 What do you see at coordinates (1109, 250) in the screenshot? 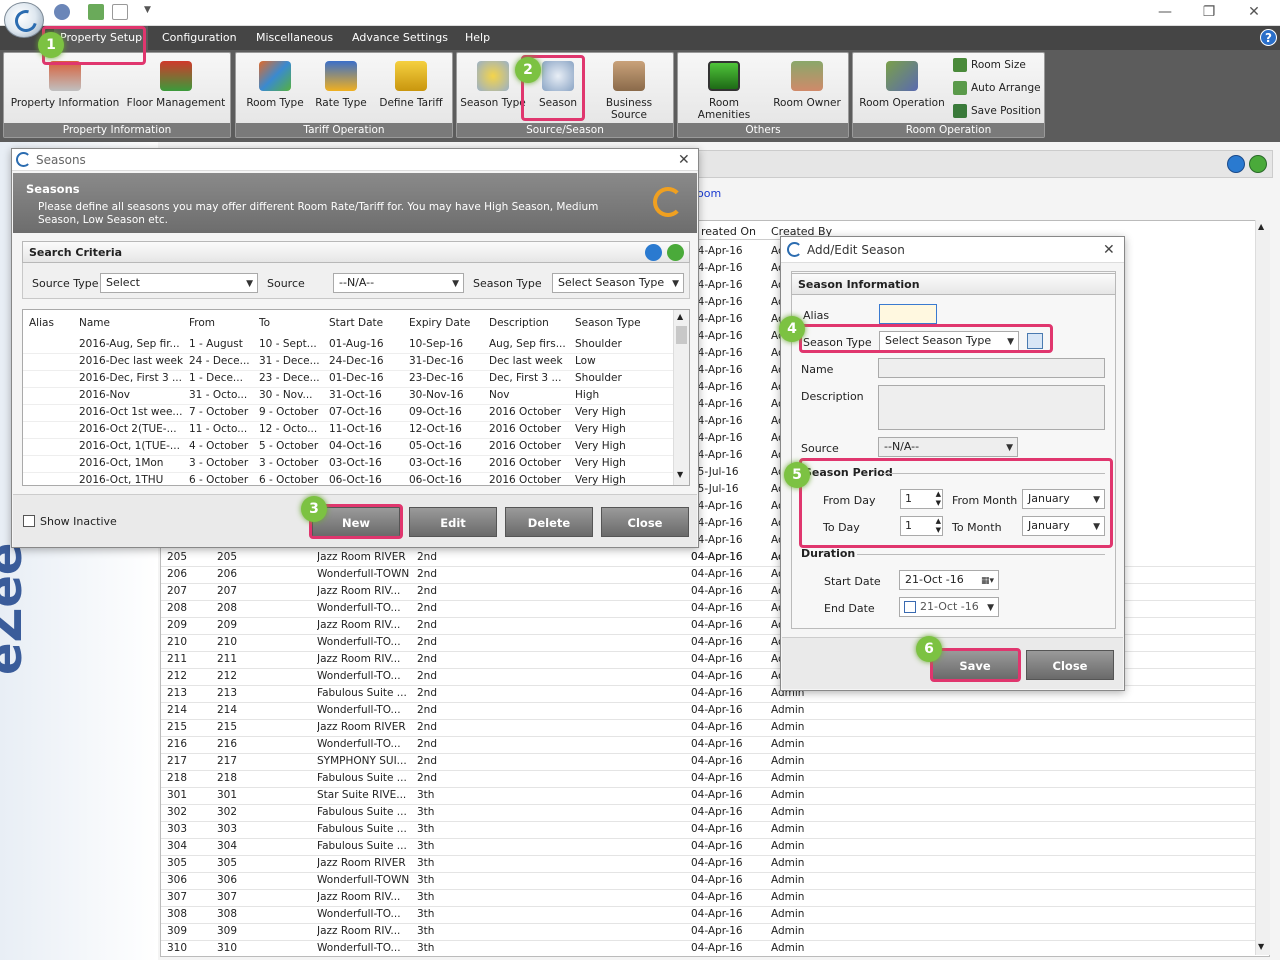
I see `dialog-close-icon: ✕` at bounding box center [1109, 250].